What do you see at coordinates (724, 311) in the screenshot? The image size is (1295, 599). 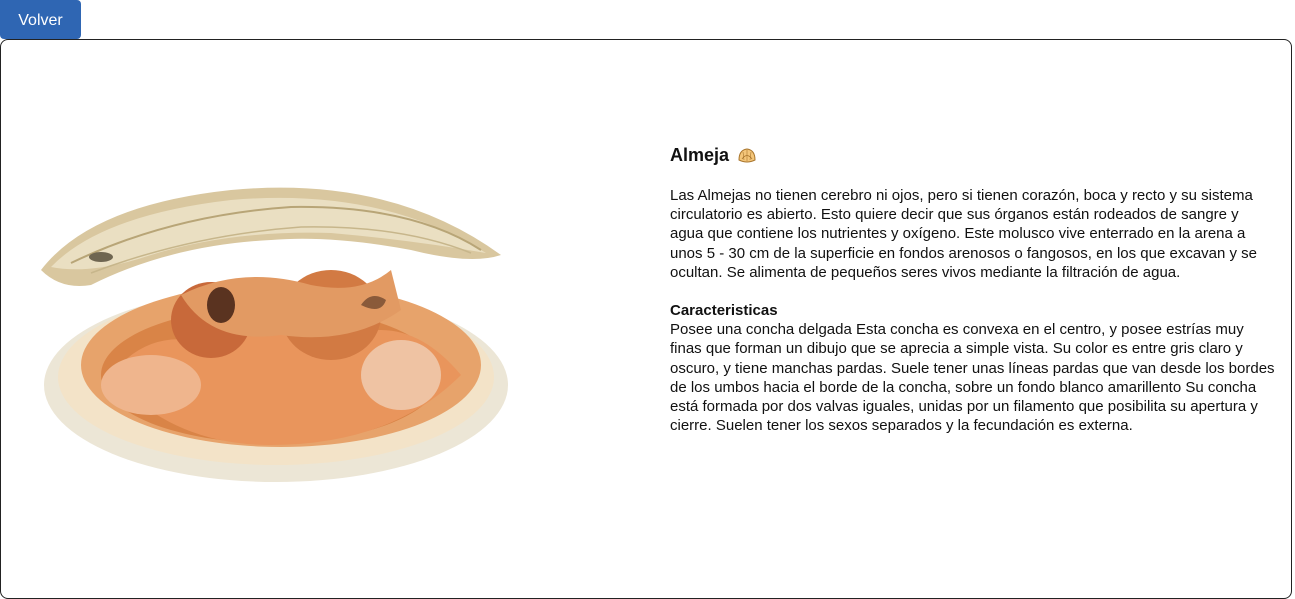 I see `features-heading: Caracteristicas` at bounding box center [724, 311].